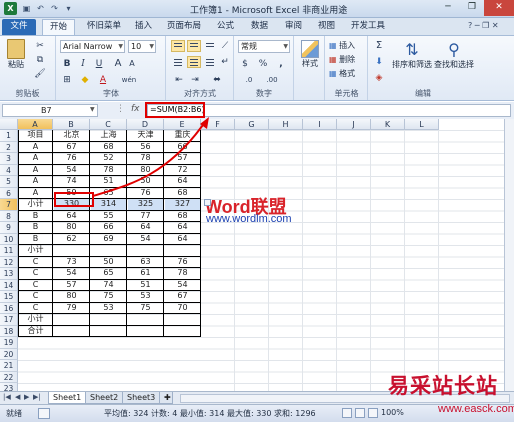  I want to click on cell-E1: 重庆, so click(182, 135).